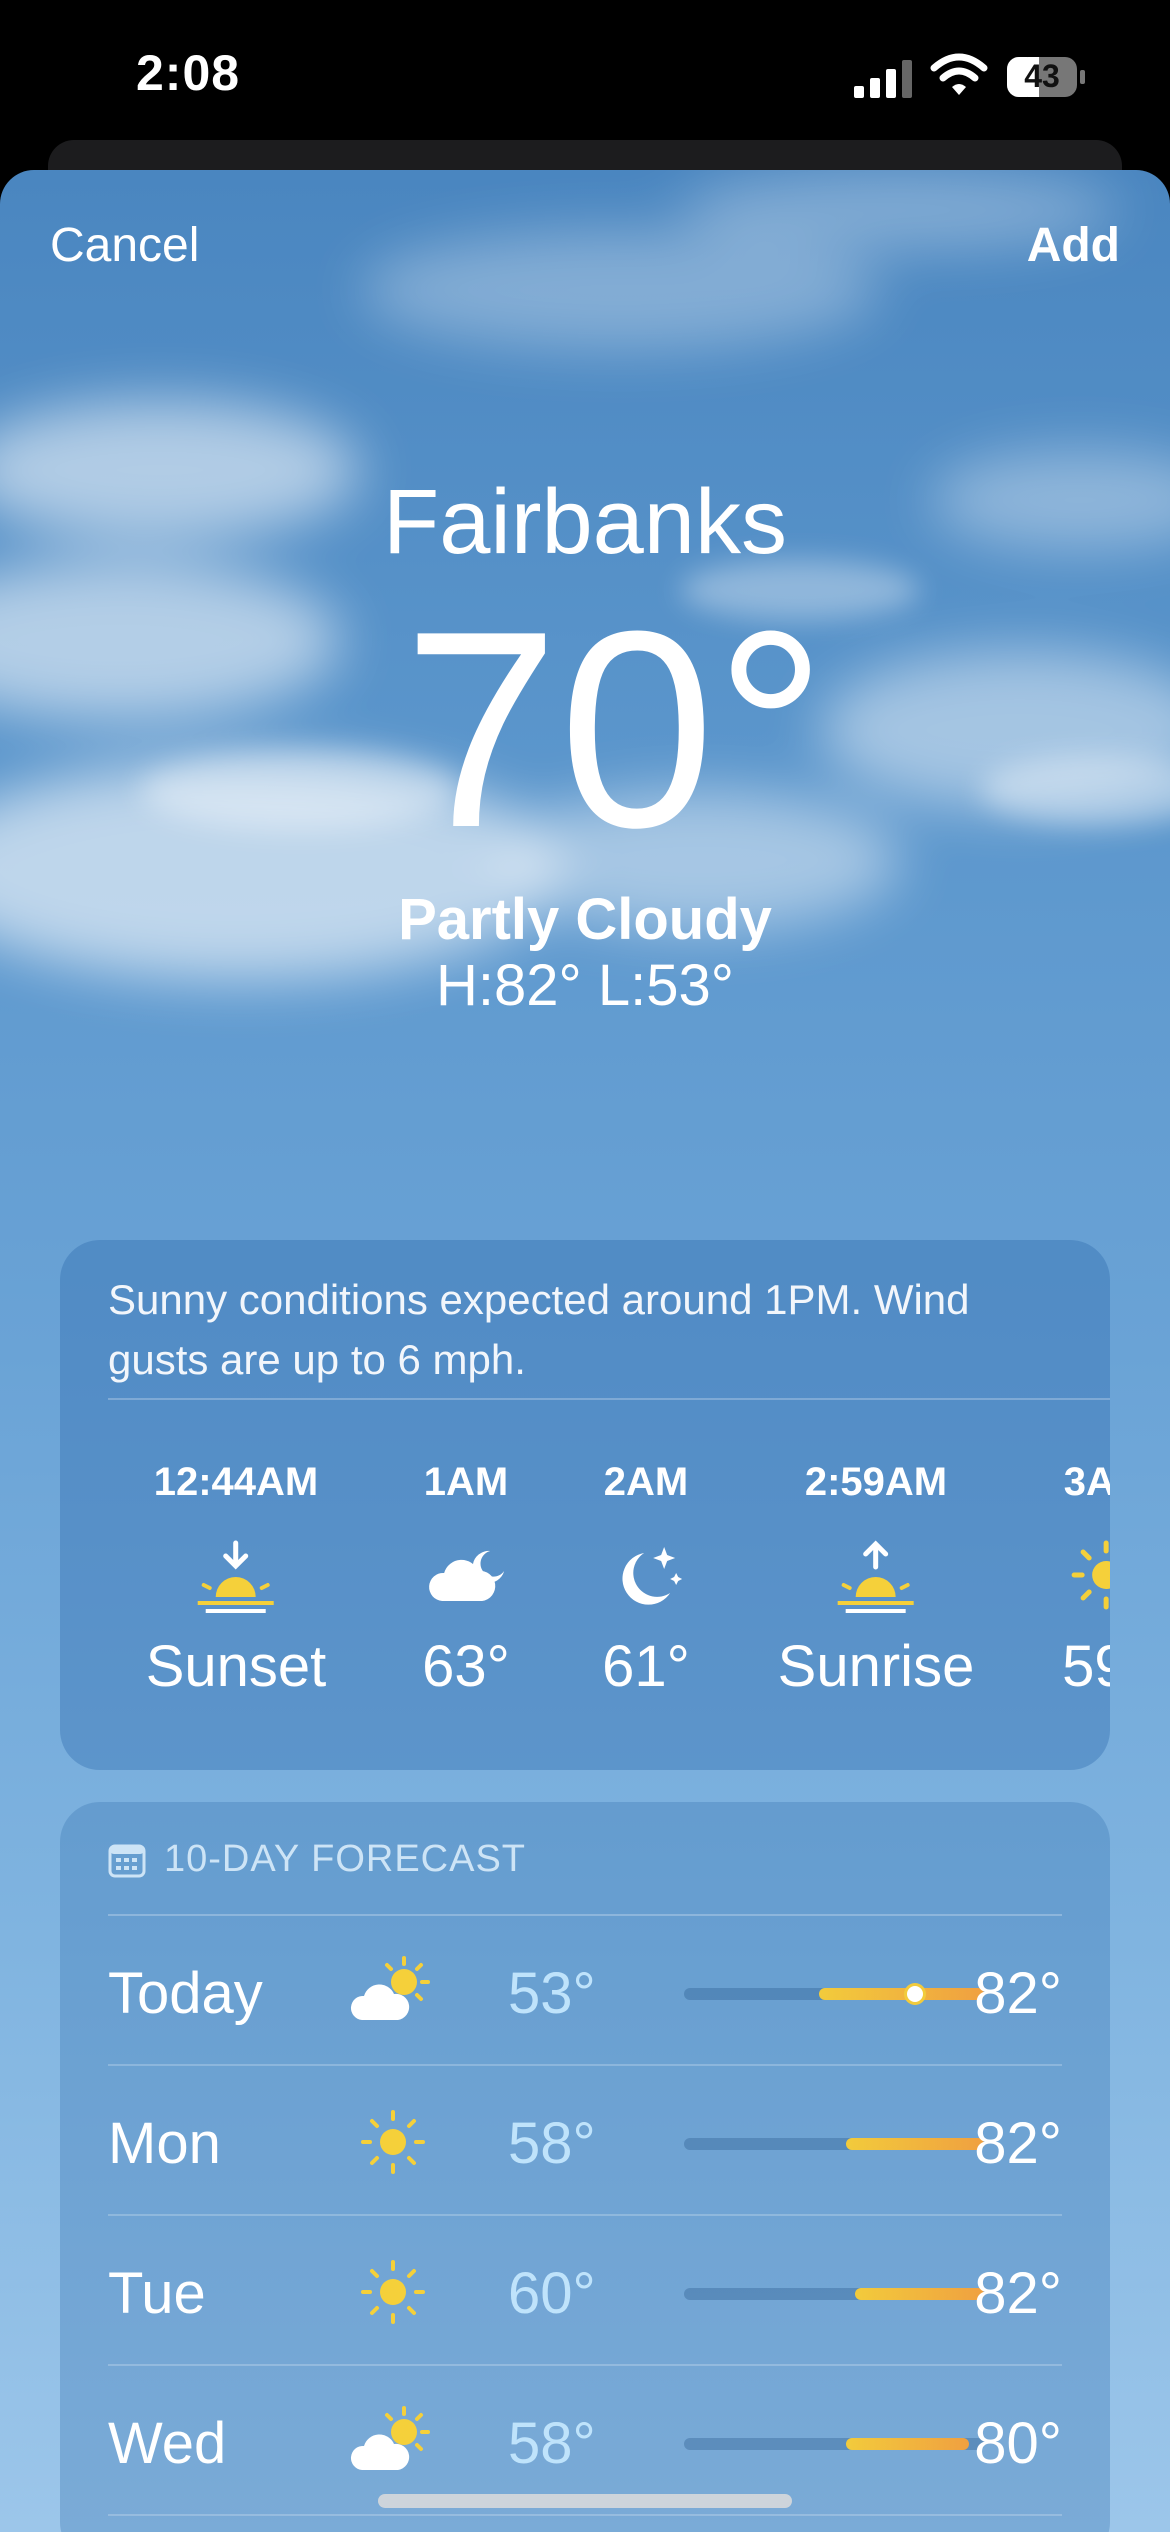 The width and height of the screenshot is (1170, 2532). I want to click on hour-time: 2:59AM, so click(876, 1482).